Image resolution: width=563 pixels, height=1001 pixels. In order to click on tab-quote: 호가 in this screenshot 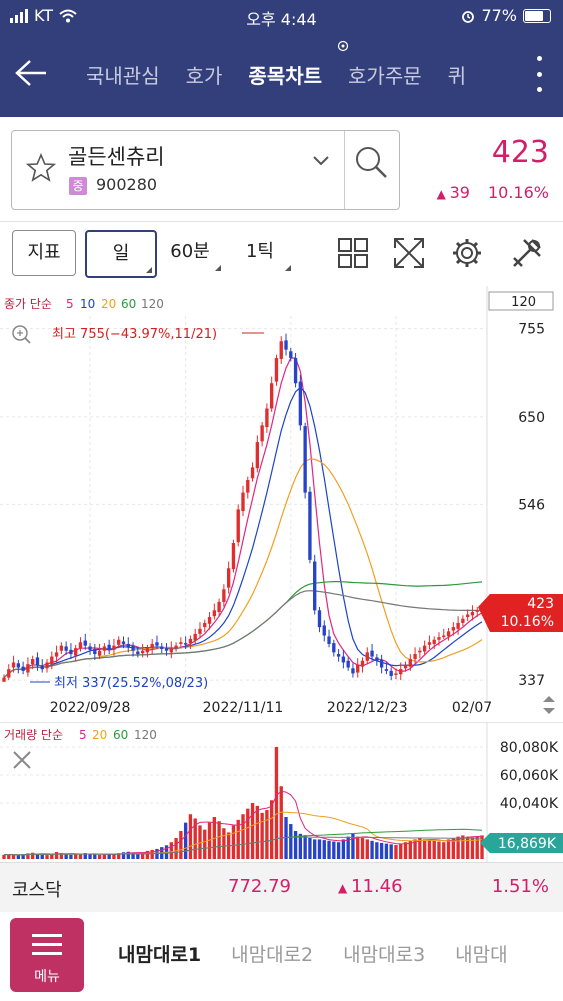, I will do `click(204, 74)`.